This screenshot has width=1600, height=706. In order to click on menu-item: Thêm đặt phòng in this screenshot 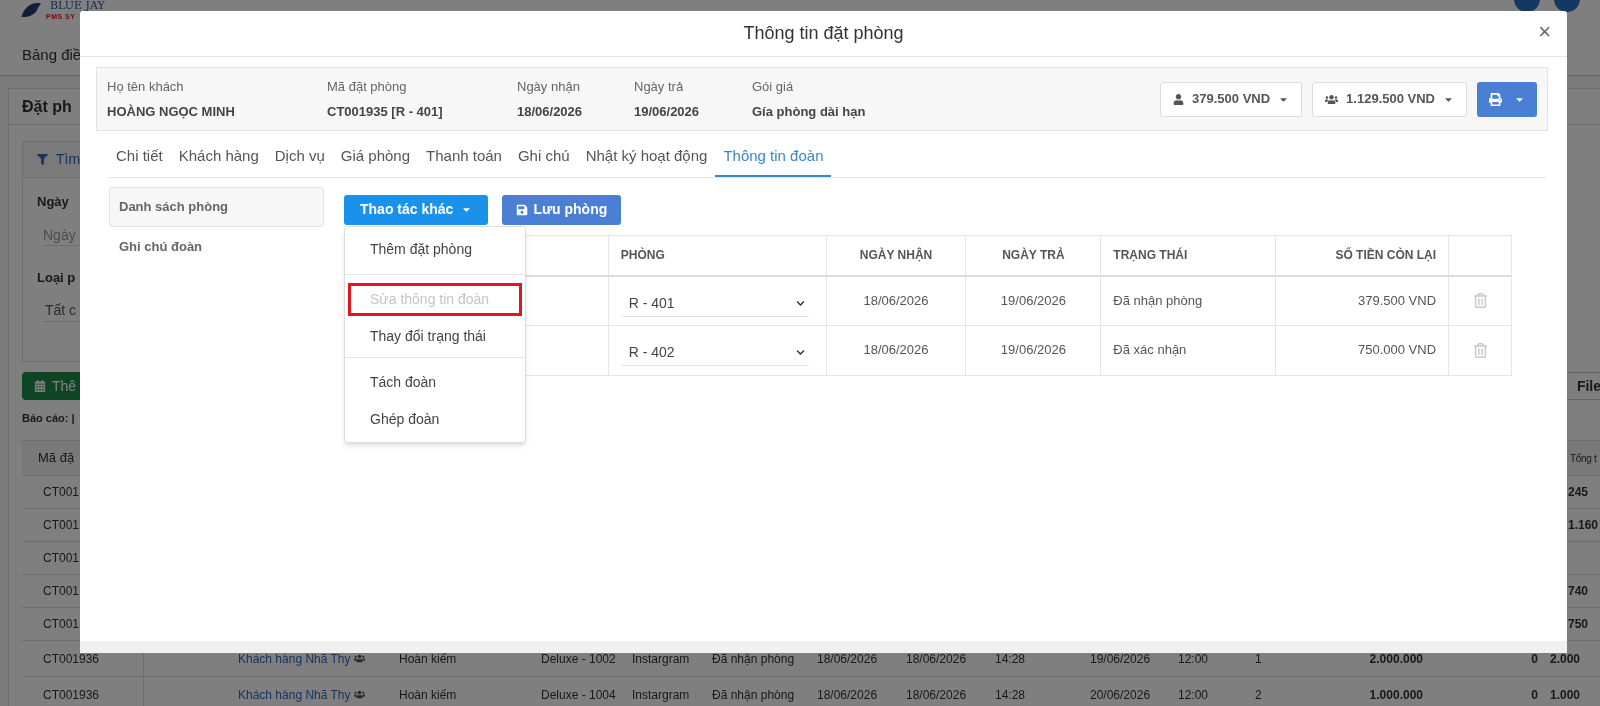, I will do `click(435, 249)`.